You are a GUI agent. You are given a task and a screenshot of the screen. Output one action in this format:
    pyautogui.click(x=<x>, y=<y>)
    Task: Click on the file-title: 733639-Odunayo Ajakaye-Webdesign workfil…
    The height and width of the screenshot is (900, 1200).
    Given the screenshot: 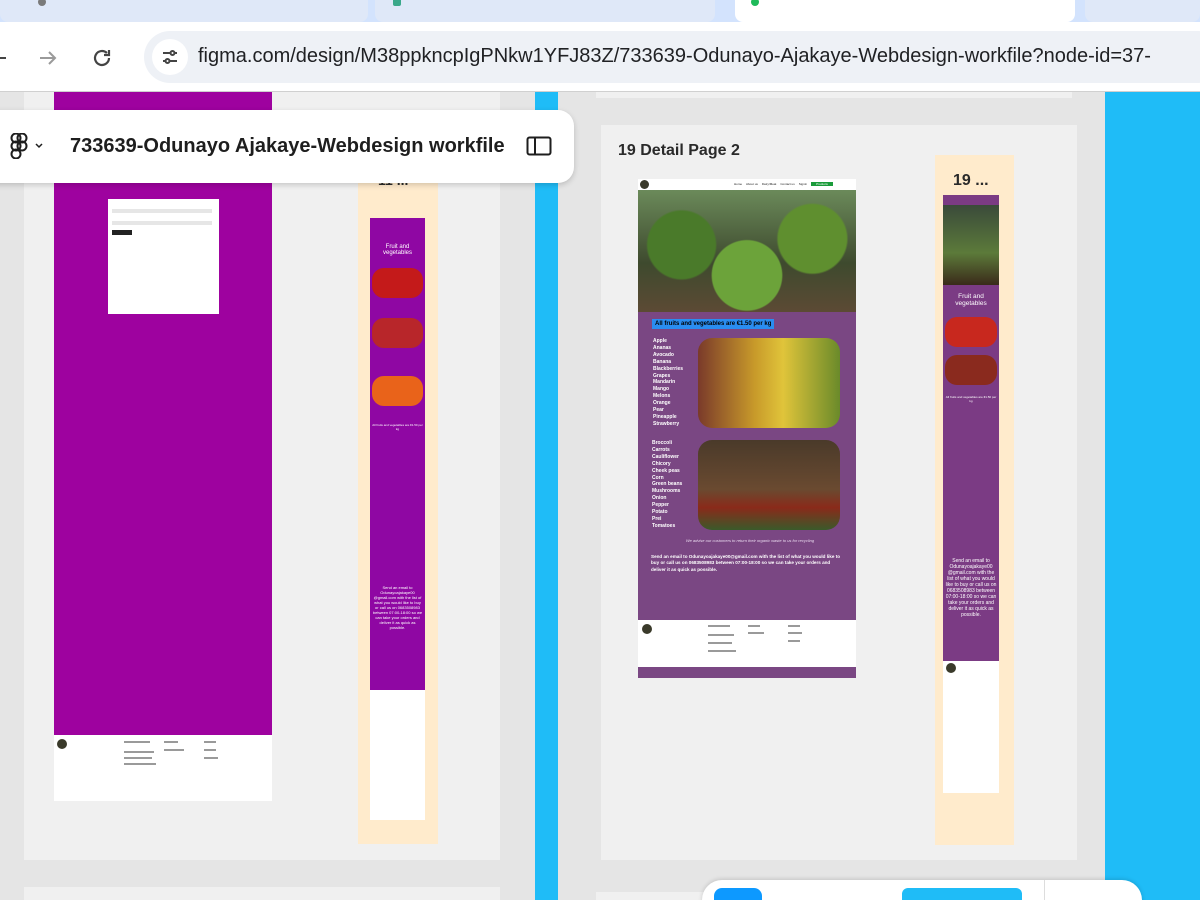 What is the action you would take?
    pyautogui.click(x=287, y=146)
    